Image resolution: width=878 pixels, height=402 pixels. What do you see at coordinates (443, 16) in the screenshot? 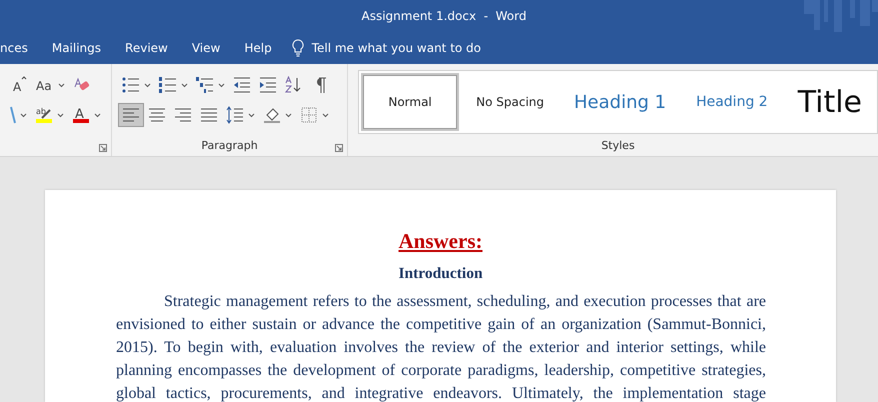
I see `window-title: Assignment 1.docx - Word` at bounding box center [443, 16].